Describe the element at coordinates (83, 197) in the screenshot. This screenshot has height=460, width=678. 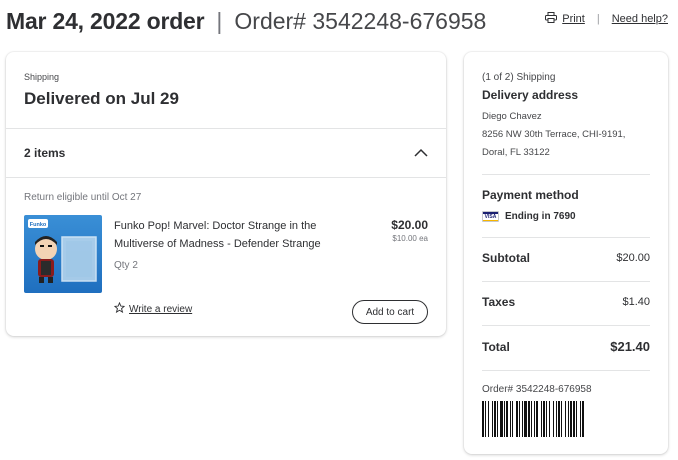
I see `return-eligibility: Return eligible until Oct 27` at that location.